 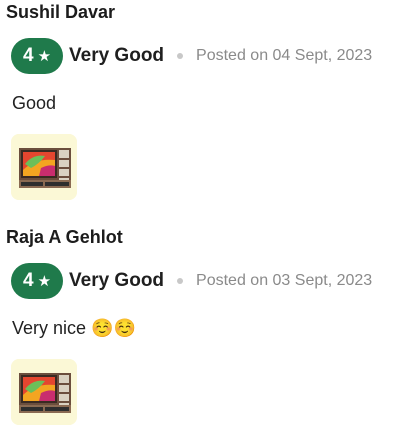 What do you see at coordinates (74, 328) in the screenshot?
I see `review-text: Very nice ☺️☺️` at bounding box center [74, 328].